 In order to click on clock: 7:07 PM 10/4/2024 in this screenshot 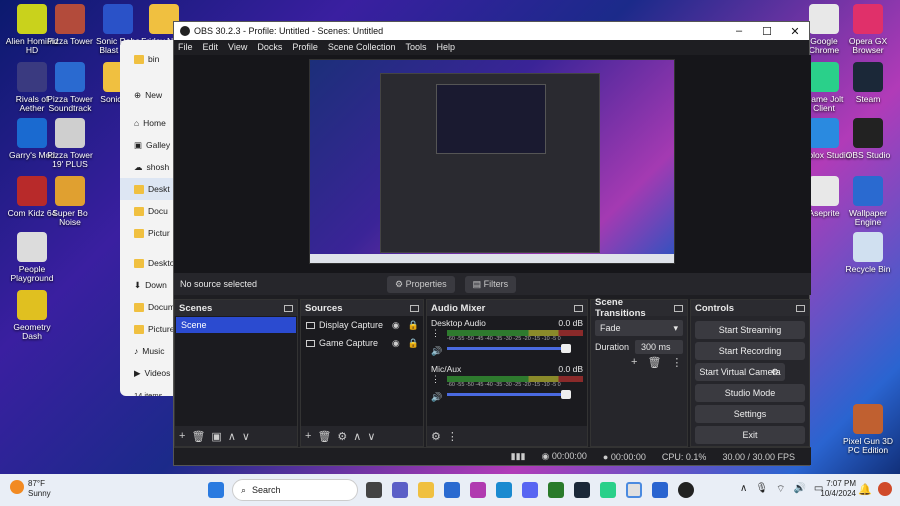, I will do `click(838, 489)`.